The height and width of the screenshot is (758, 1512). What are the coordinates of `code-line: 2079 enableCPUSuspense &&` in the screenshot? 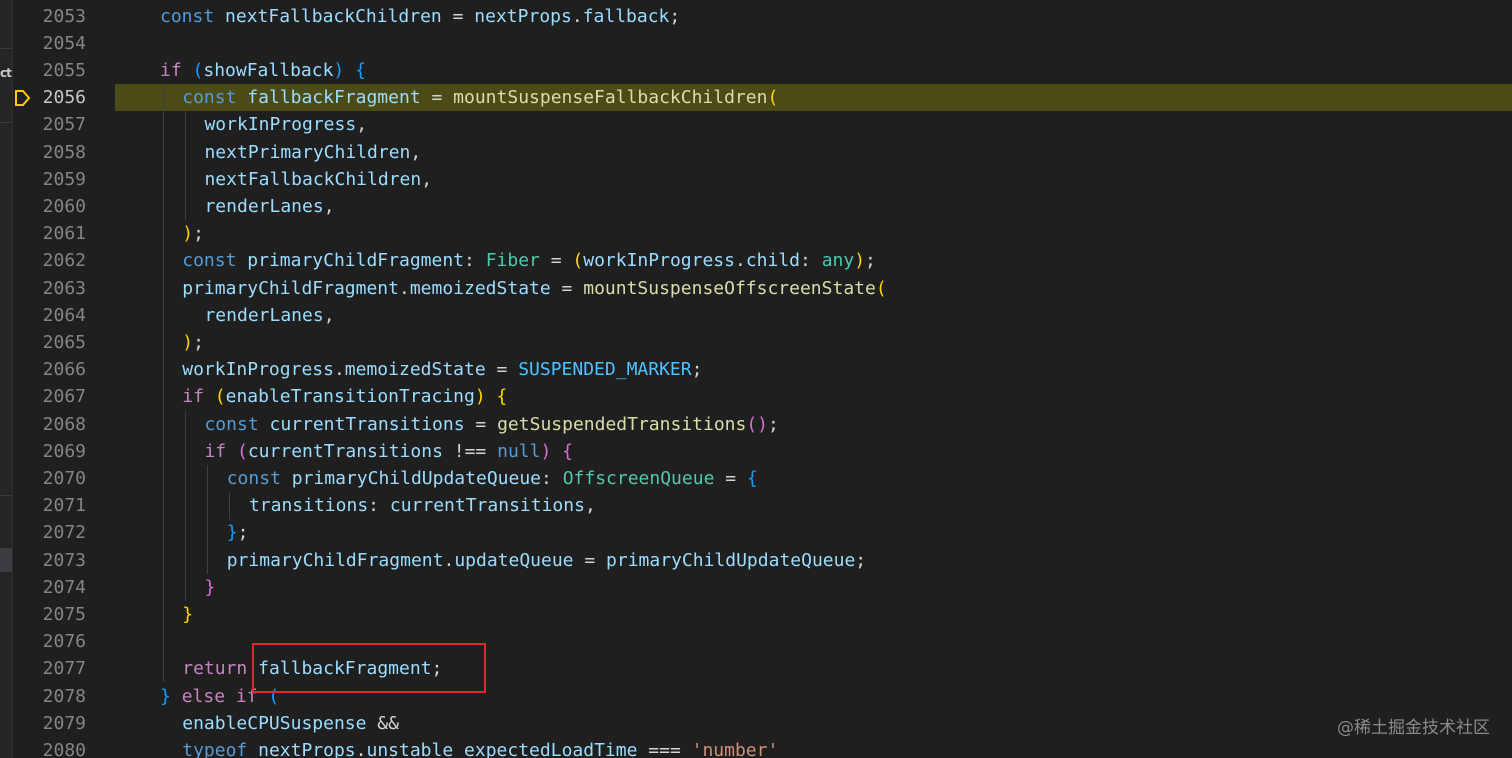 It's located at (750, 723).